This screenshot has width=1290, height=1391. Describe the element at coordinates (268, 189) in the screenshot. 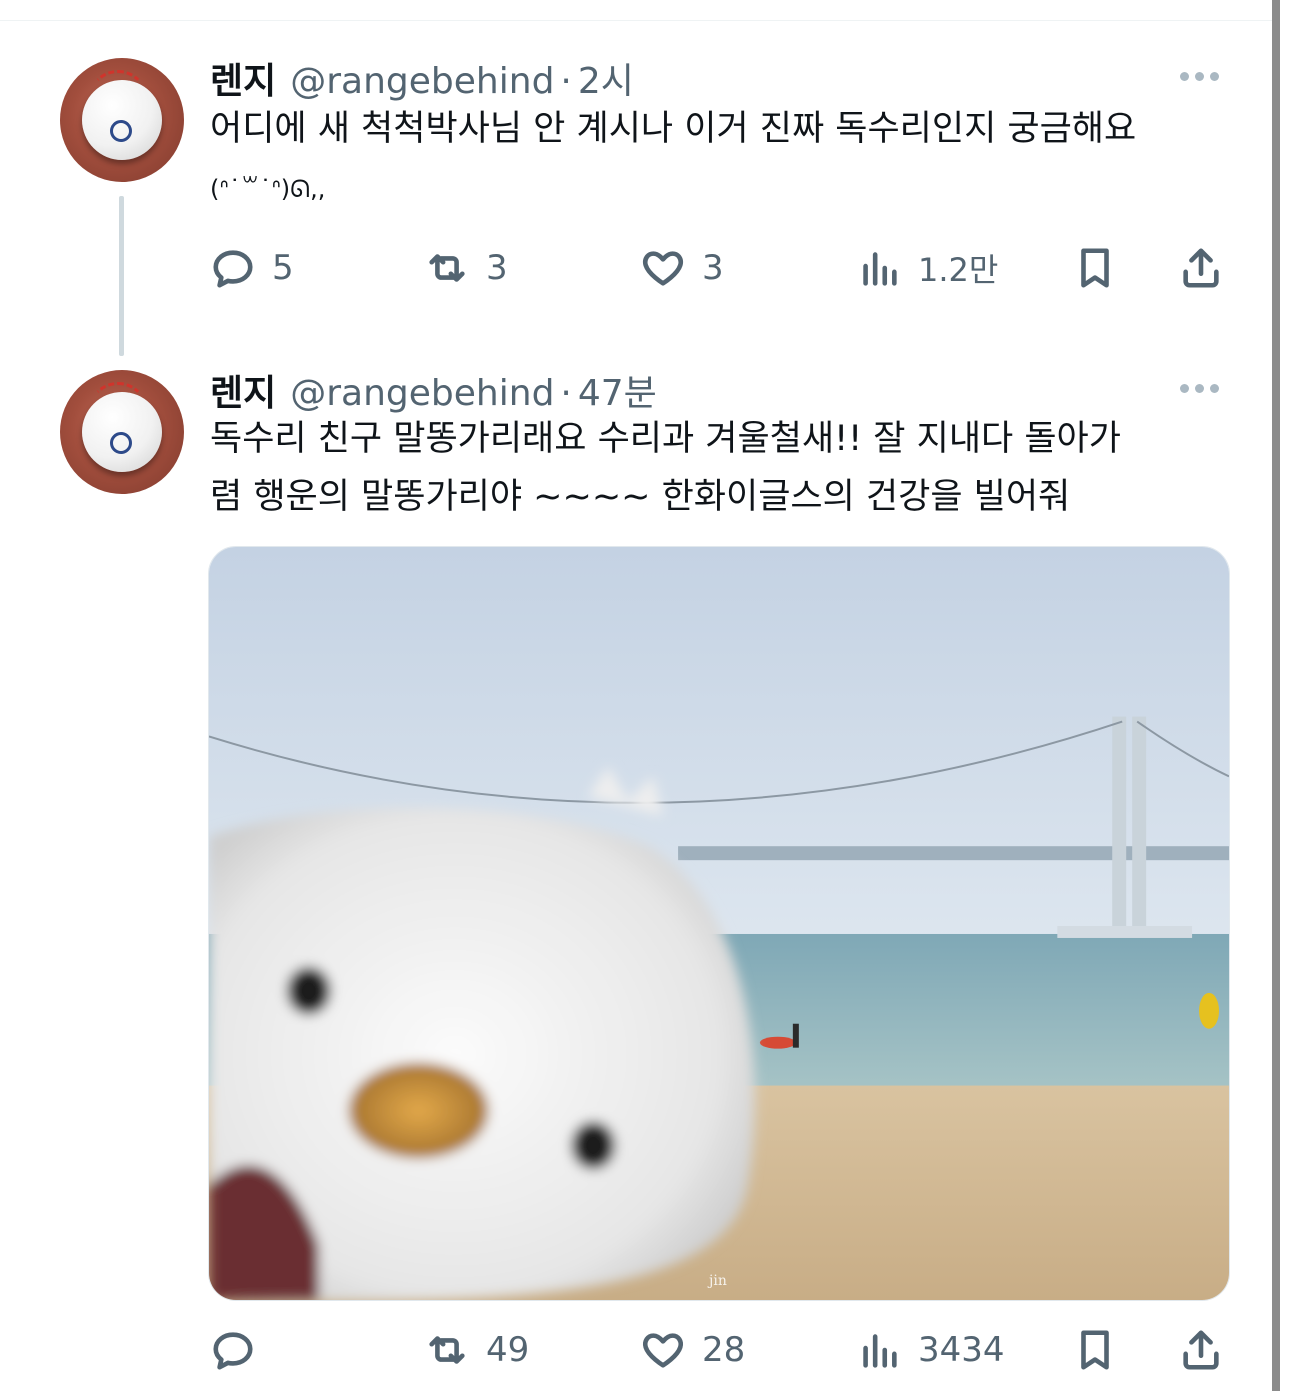

I see `tweet-text-line: (ᐢ˙꒳˙ᐢ)ᘏ,,` at that location.